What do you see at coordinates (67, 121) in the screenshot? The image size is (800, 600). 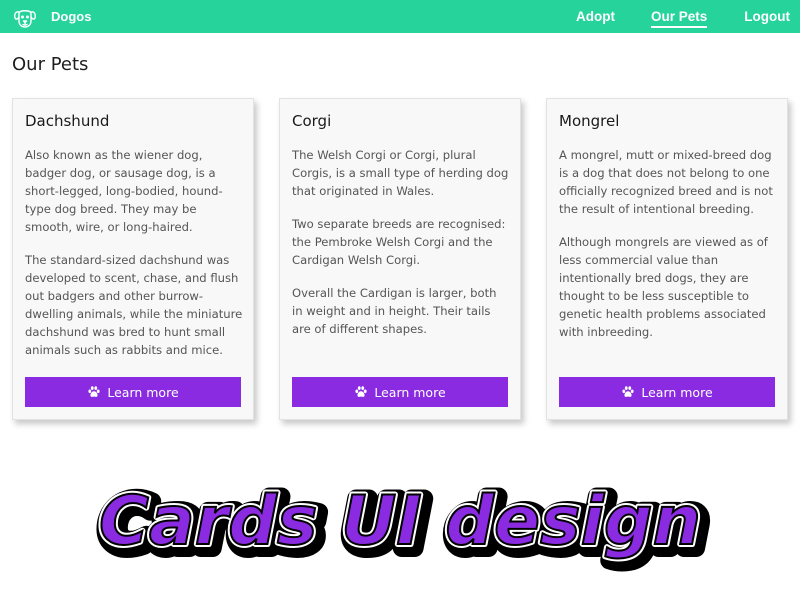 I see `card-title: Dachshund` at bounding box center [67, 121].